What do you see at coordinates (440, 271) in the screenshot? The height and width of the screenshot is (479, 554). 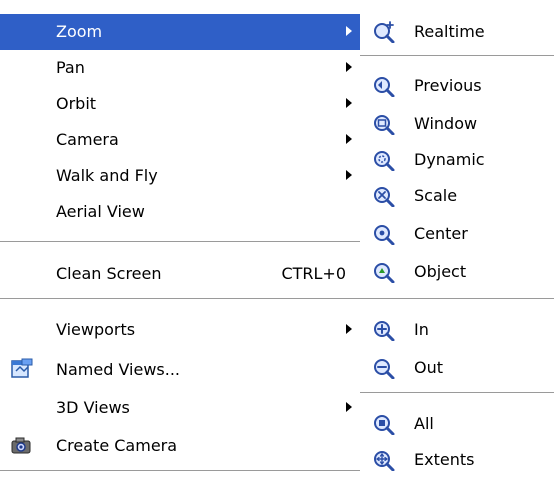 I see `submenu-item-label: Object` at bounding box center [440, 271].